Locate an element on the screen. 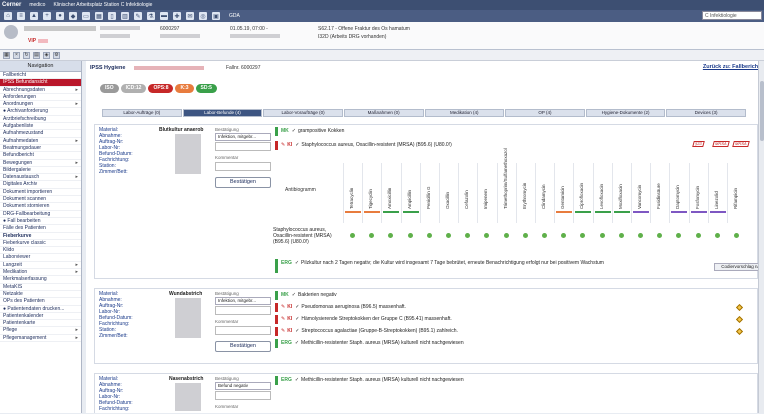 The width and height of the screenshot is (764, 414). pin-icon: ◎ is located at coordinates (203, 16).